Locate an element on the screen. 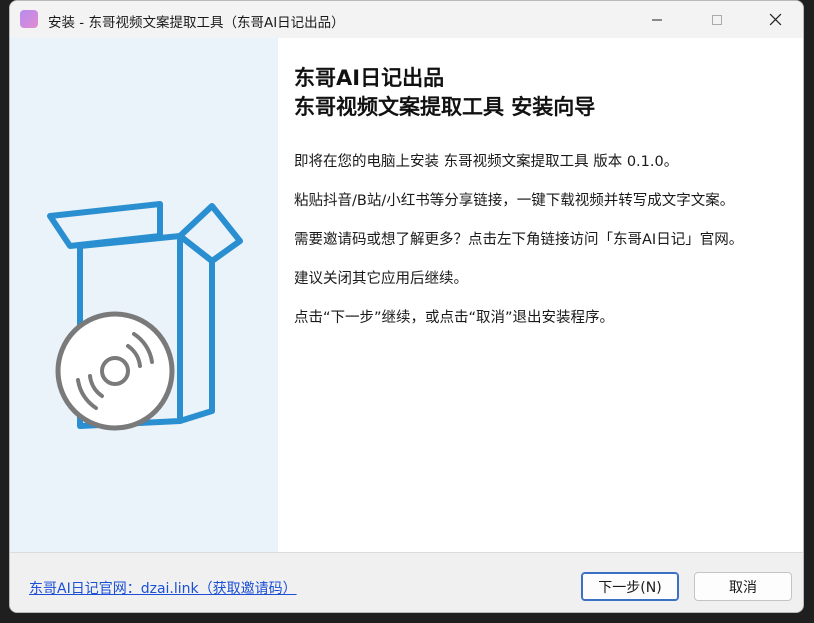 The height and width of the screenshot is (623, 814). paragraph-invite-code: 需要邀请码或想了解更多？点击左下角链接访问「东哥AI日记」官网。 is located at coordinates (519, 240).